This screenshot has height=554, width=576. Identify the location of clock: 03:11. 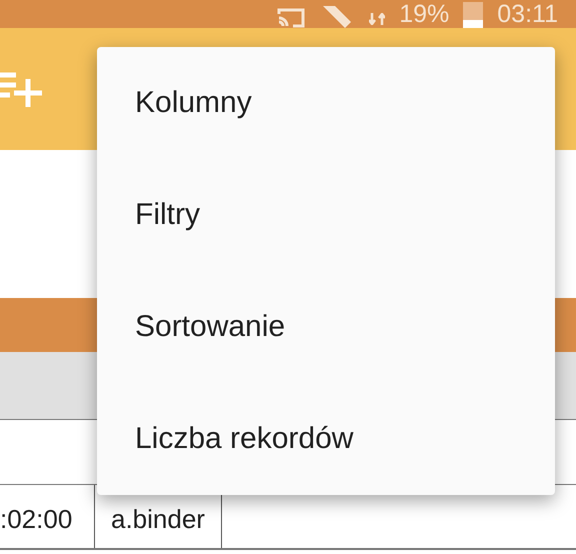
(527, 14).